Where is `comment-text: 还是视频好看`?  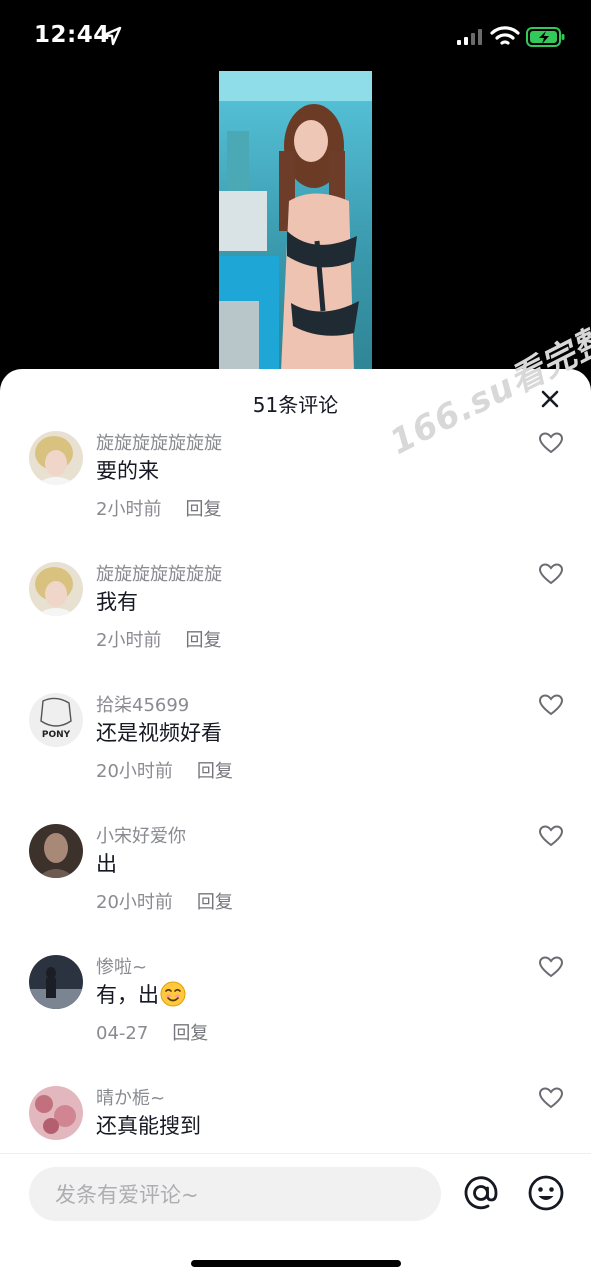
comment-text: 还是视频好看 is located at coordinates (159, 733).